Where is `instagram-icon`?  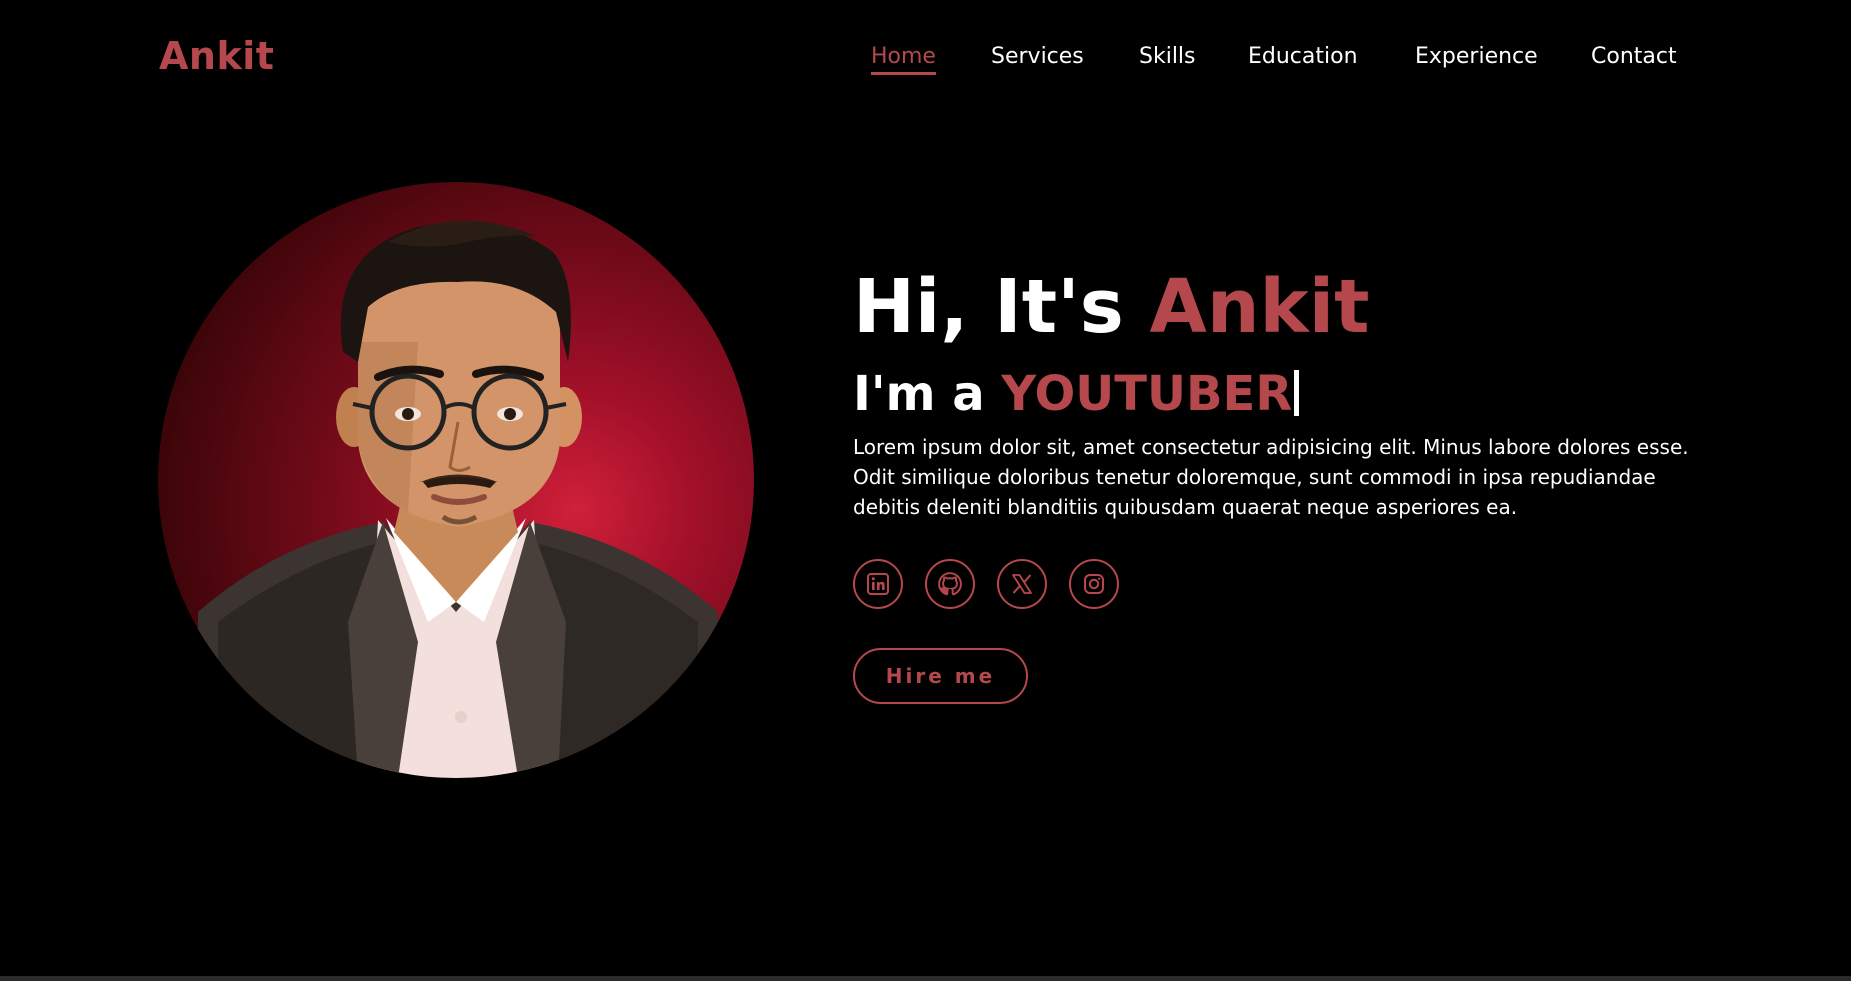
instagram-icon is located at coordinates (1094, 584).